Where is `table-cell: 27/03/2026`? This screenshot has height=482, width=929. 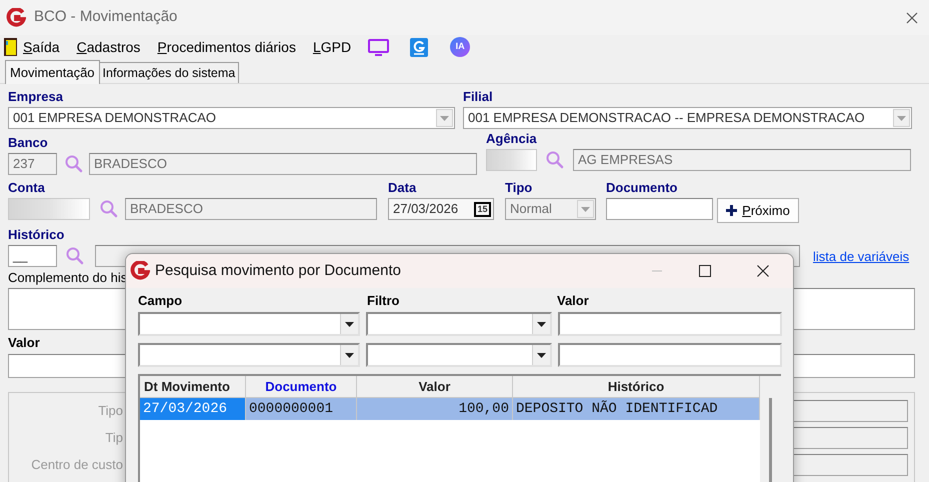 table-cell: 27/03/2026 is located at coordinates (193, 409).